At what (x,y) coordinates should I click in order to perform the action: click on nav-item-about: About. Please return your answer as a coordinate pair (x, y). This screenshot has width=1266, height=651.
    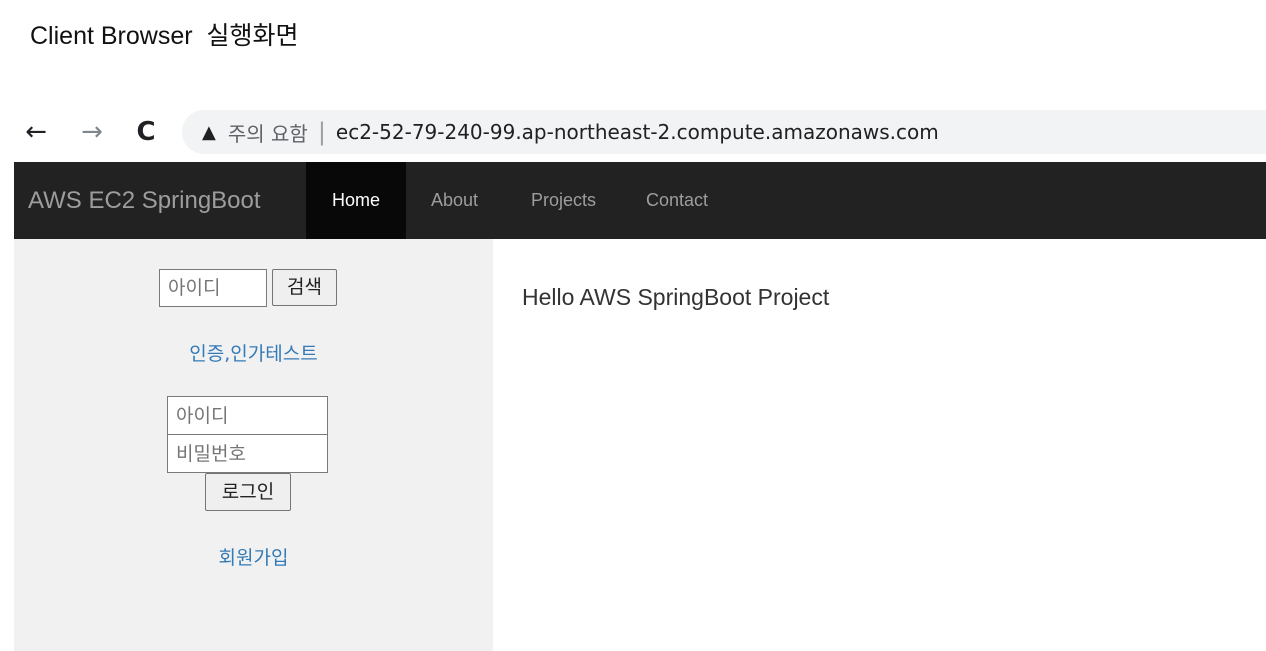
    Looking at the image, I should click on (454, 200).